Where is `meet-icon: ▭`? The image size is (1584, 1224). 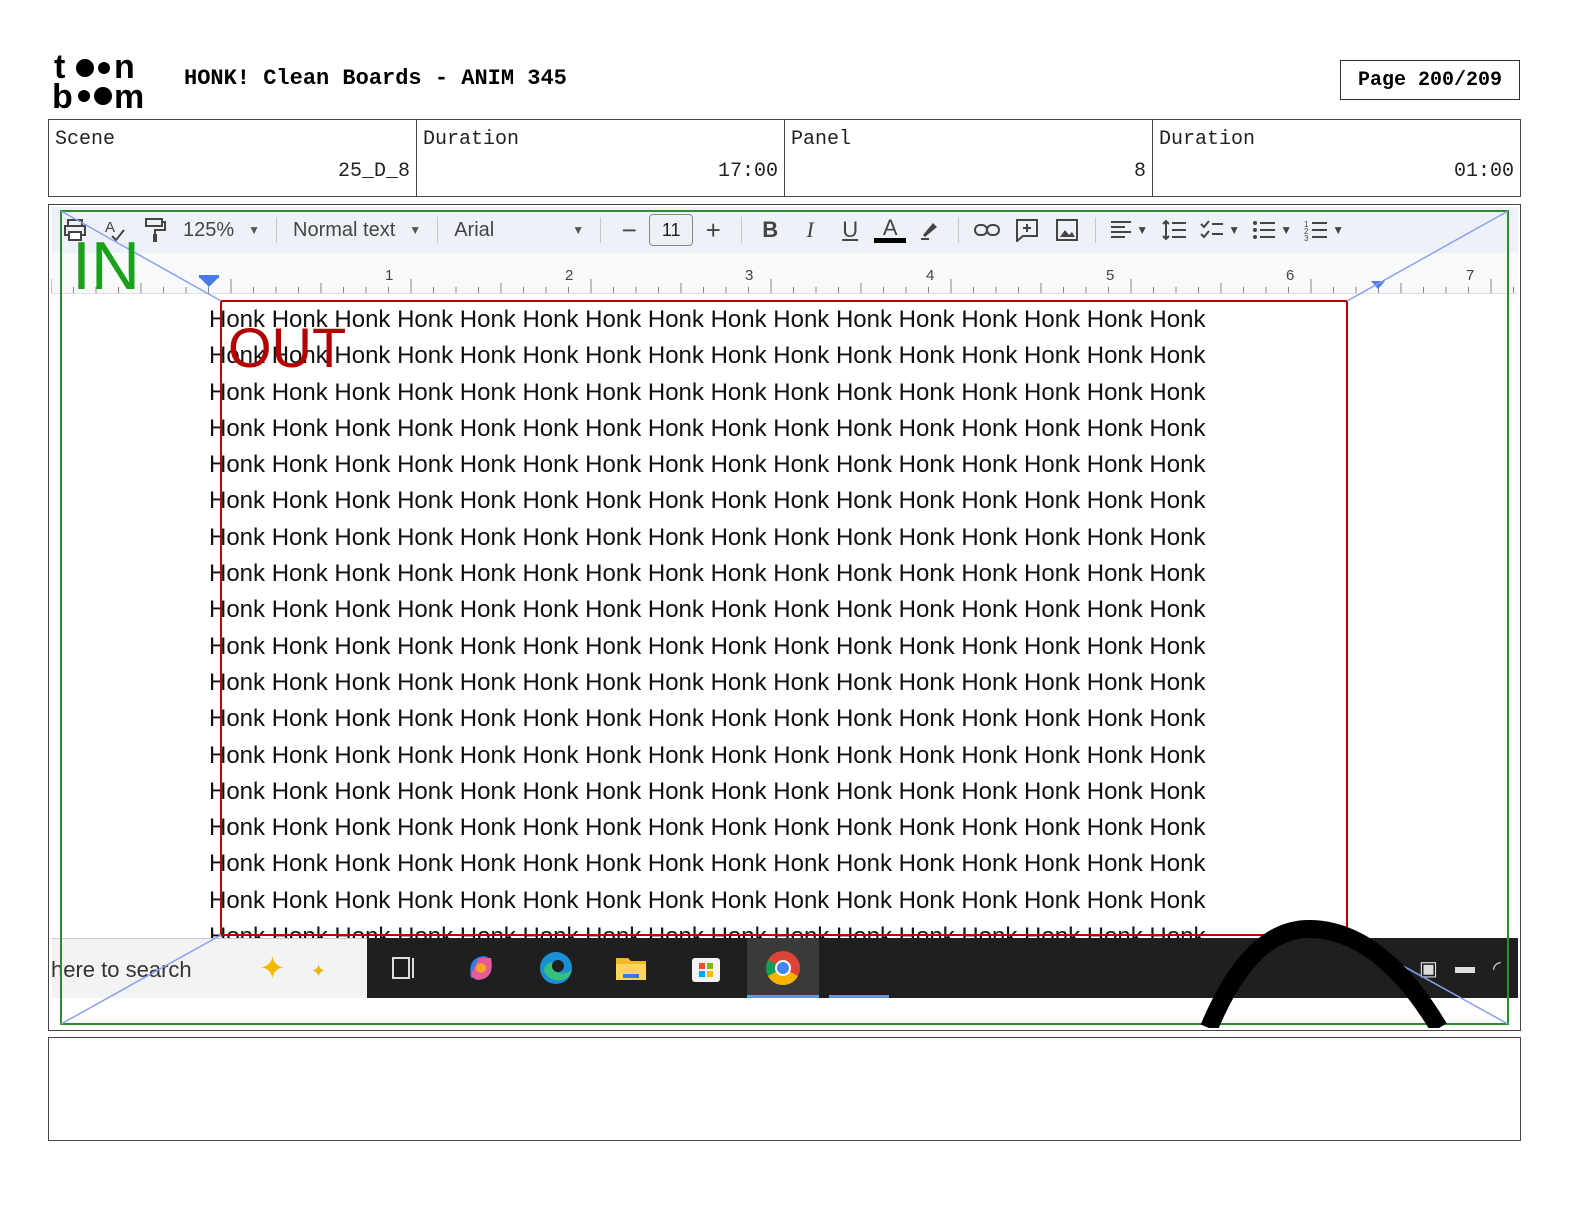
meet-icon: ▭ is located at coordinates (1396, 968).